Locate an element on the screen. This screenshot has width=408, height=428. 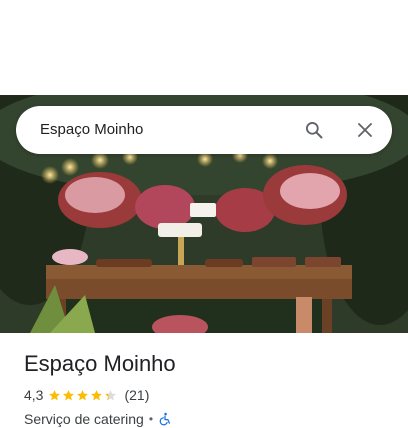
search-bar: Espaço Moinho is located at coordinates (204, 130).